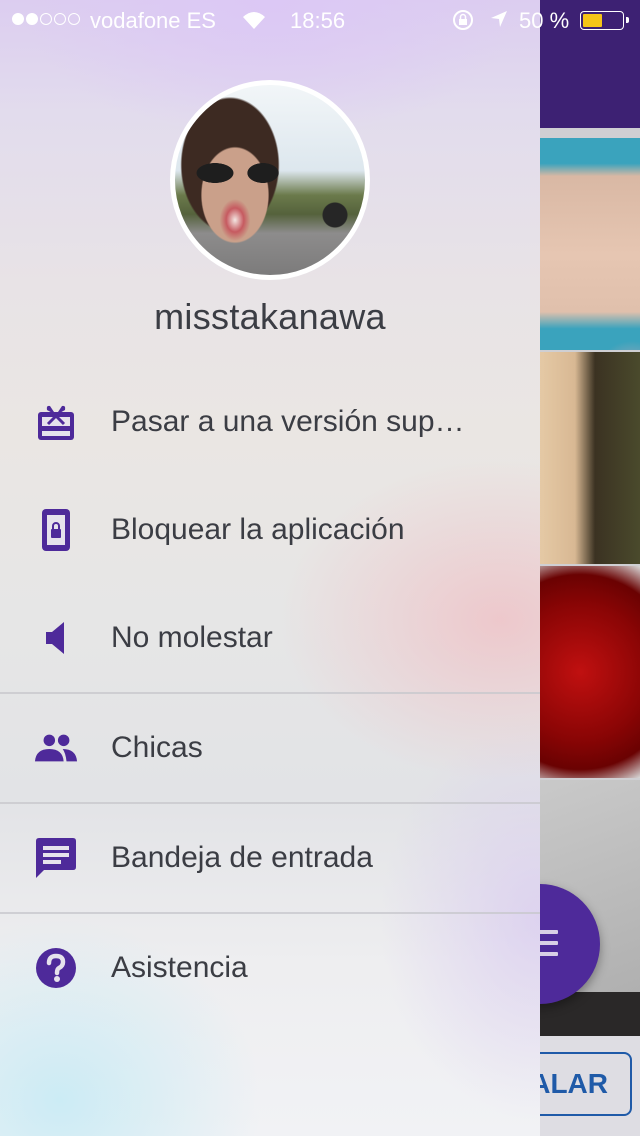 The height and width of the screenshot is (1136, 640). Describe the element at coordinates (270, 748) in the screenshot. I see `menu-item-girls: Chicas` at that location.